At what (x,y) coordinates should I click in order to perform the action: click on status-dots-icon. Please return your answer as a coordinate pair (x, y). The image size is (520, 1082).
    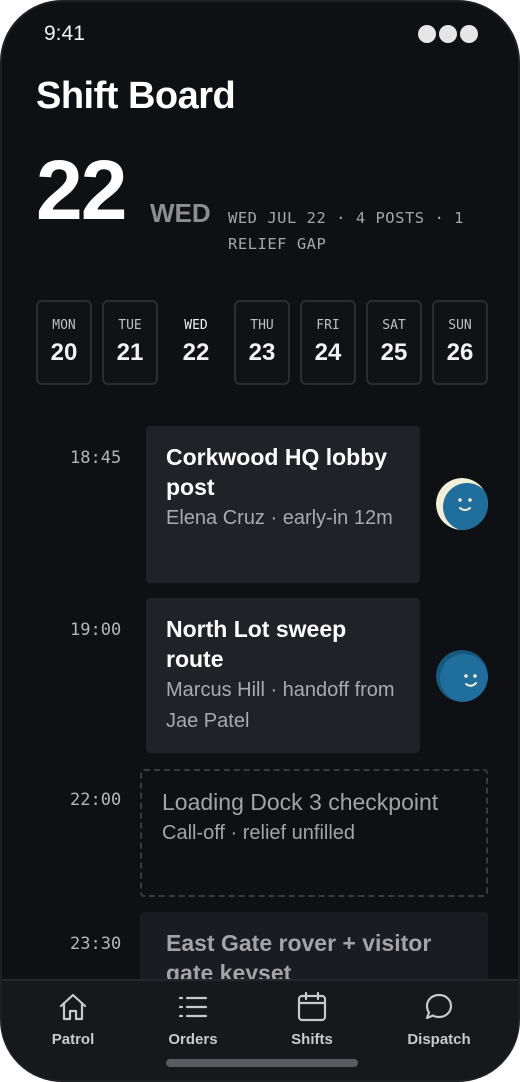
    Looking at the image, I should click on (448, 34).